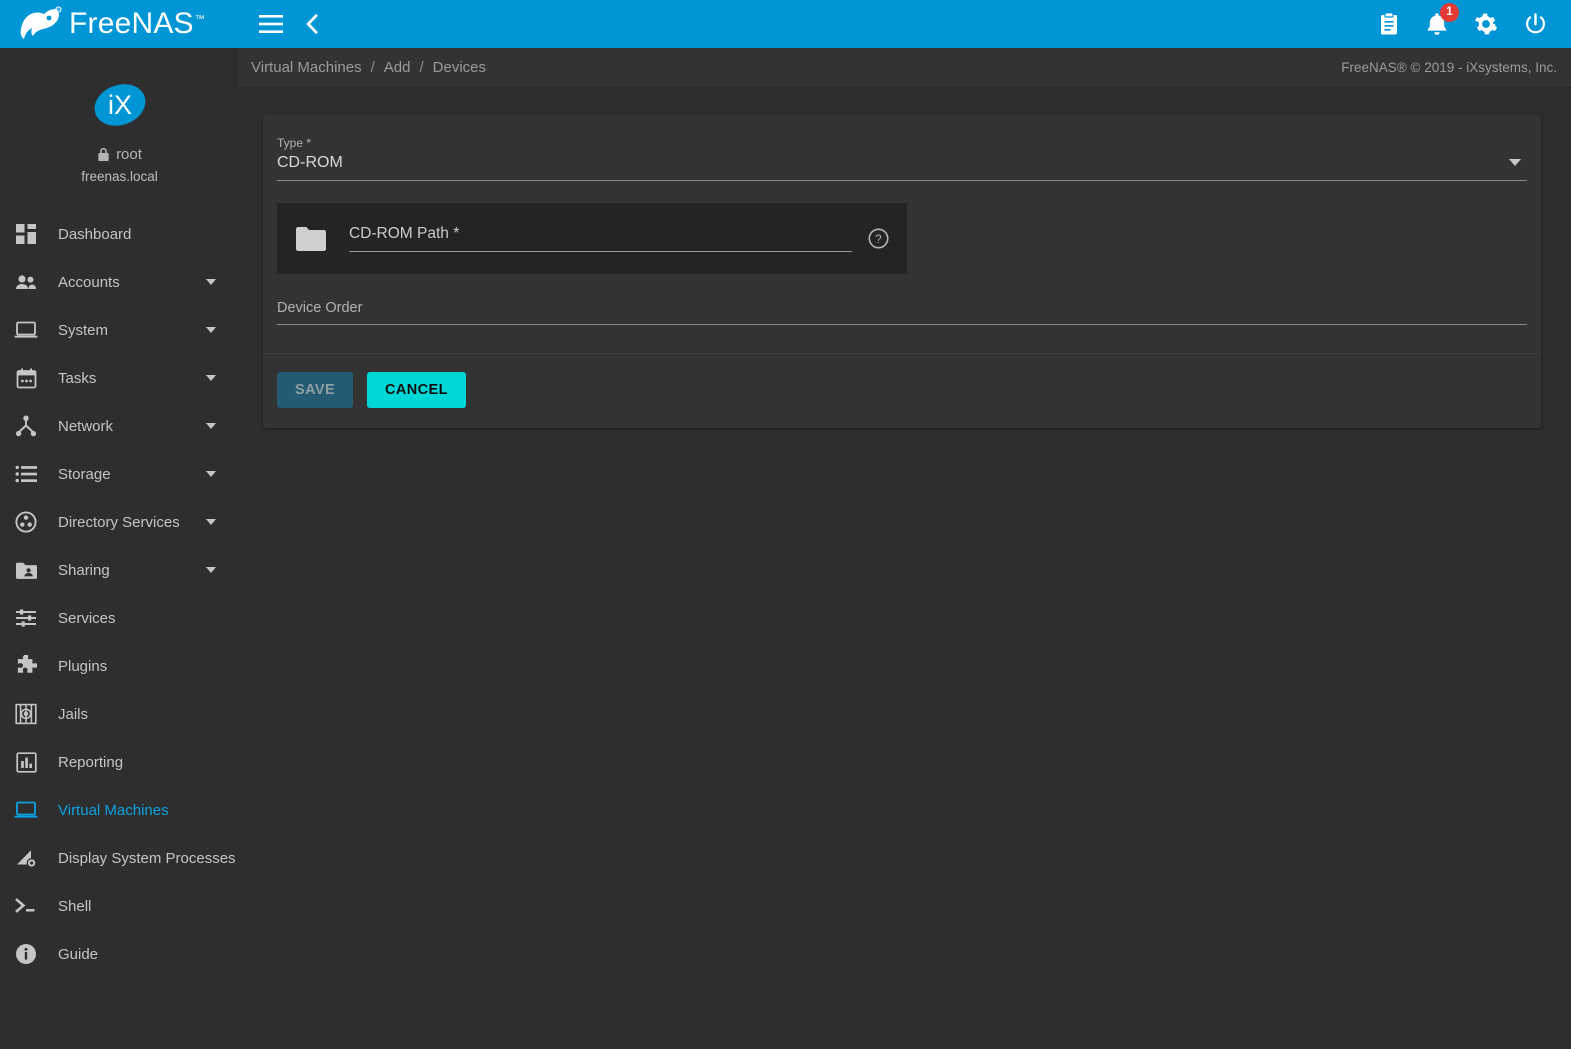  What do you see at coordinates (26, 426) in the screenshot?
I see `network-tree-icon` at bounding box center [26, 426].